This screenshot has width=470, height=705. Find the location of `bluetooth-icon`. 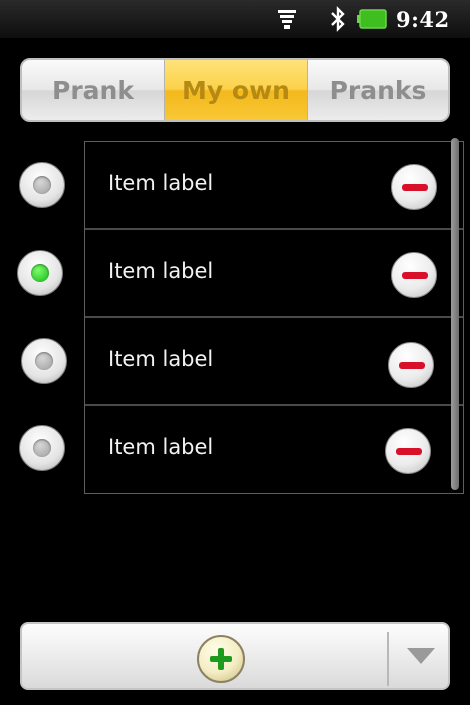

bluetooth-icon is located at coordinates (338, 19).